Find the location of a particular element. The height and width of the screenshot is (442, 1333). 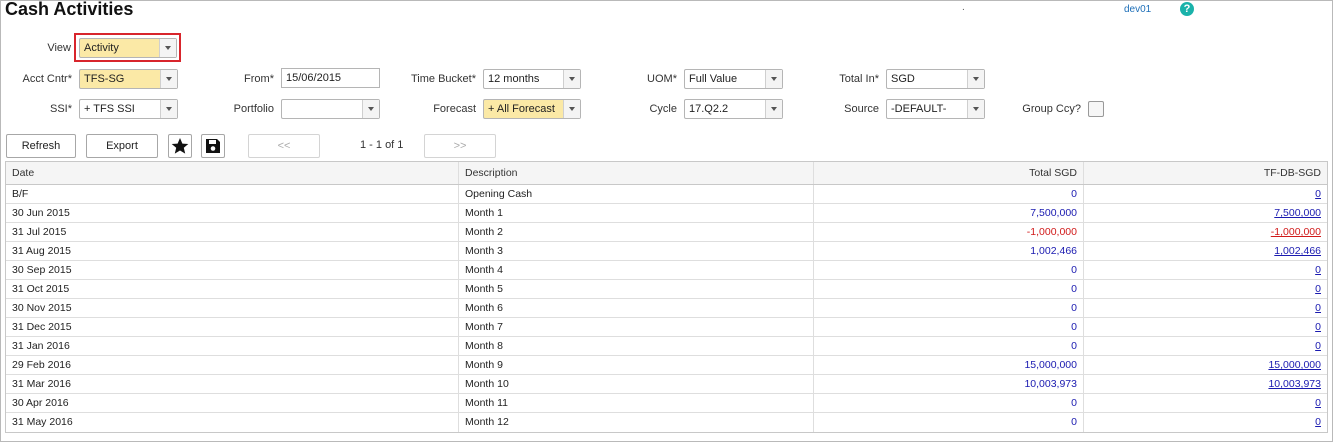

user-name: dev01 is located at coordinates (1137, 9).